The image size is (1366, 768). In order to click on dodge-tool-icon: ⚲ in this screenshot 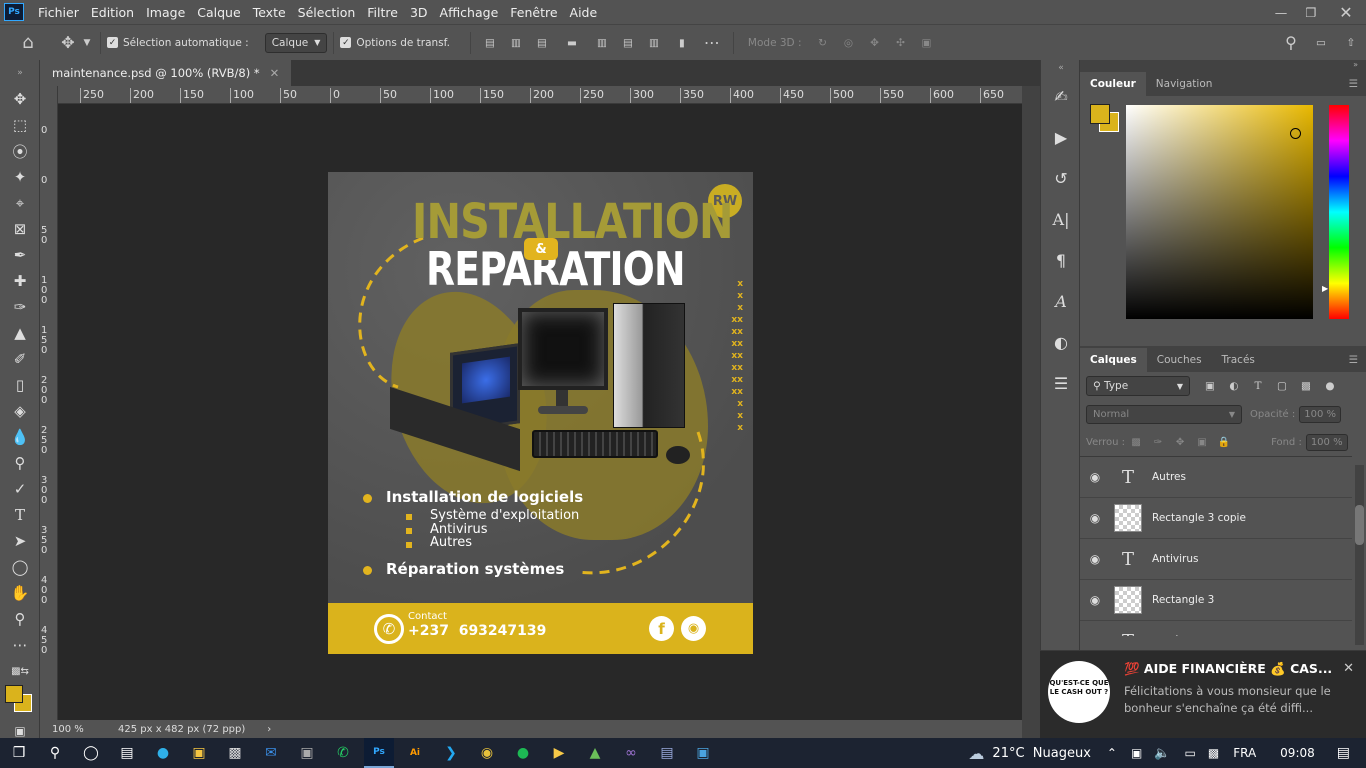, I will do `click(20, 463)`.